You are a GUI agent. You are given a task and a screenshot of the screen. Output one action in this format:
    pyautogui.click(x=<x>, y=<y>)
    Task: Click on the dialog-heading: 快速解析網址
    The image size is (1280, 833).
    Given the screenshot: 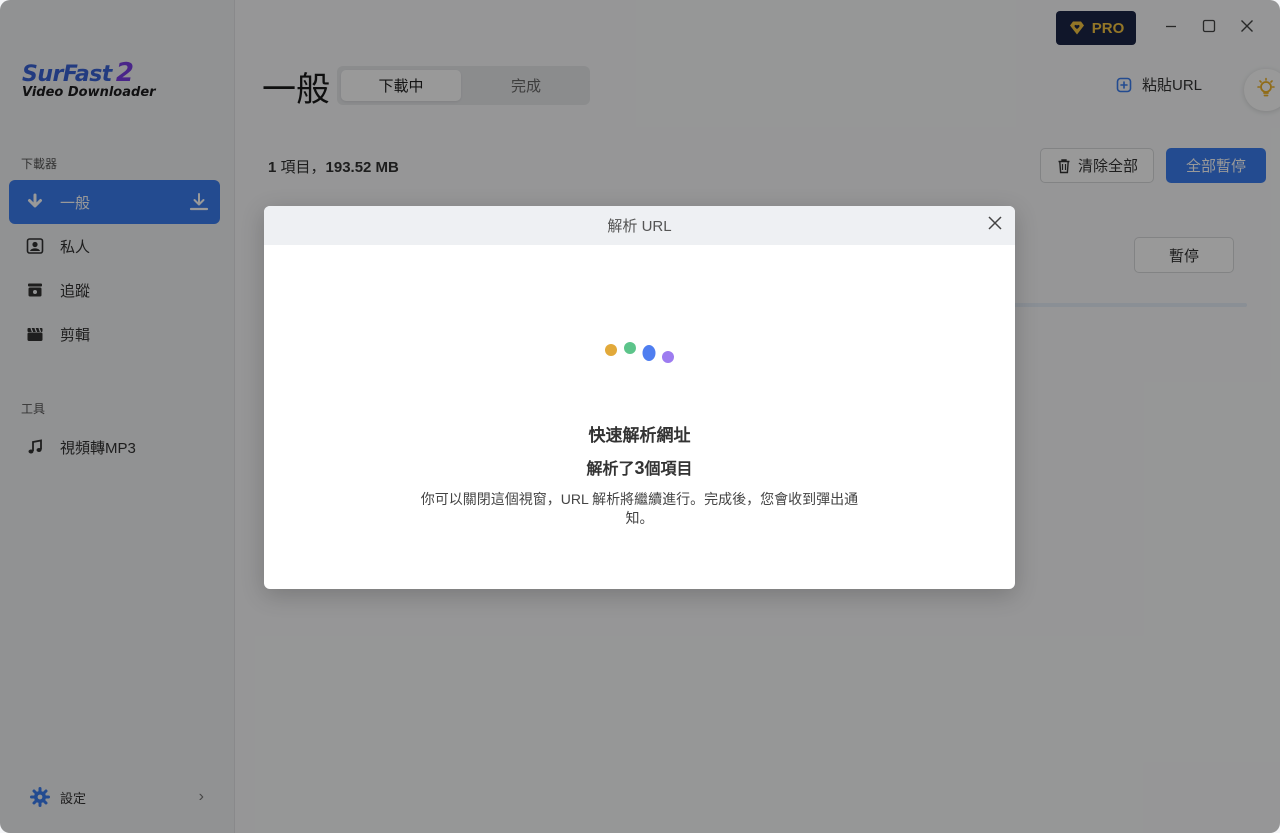 What is the action you would take?
    pyautogui.click(x=639, y=435)
    